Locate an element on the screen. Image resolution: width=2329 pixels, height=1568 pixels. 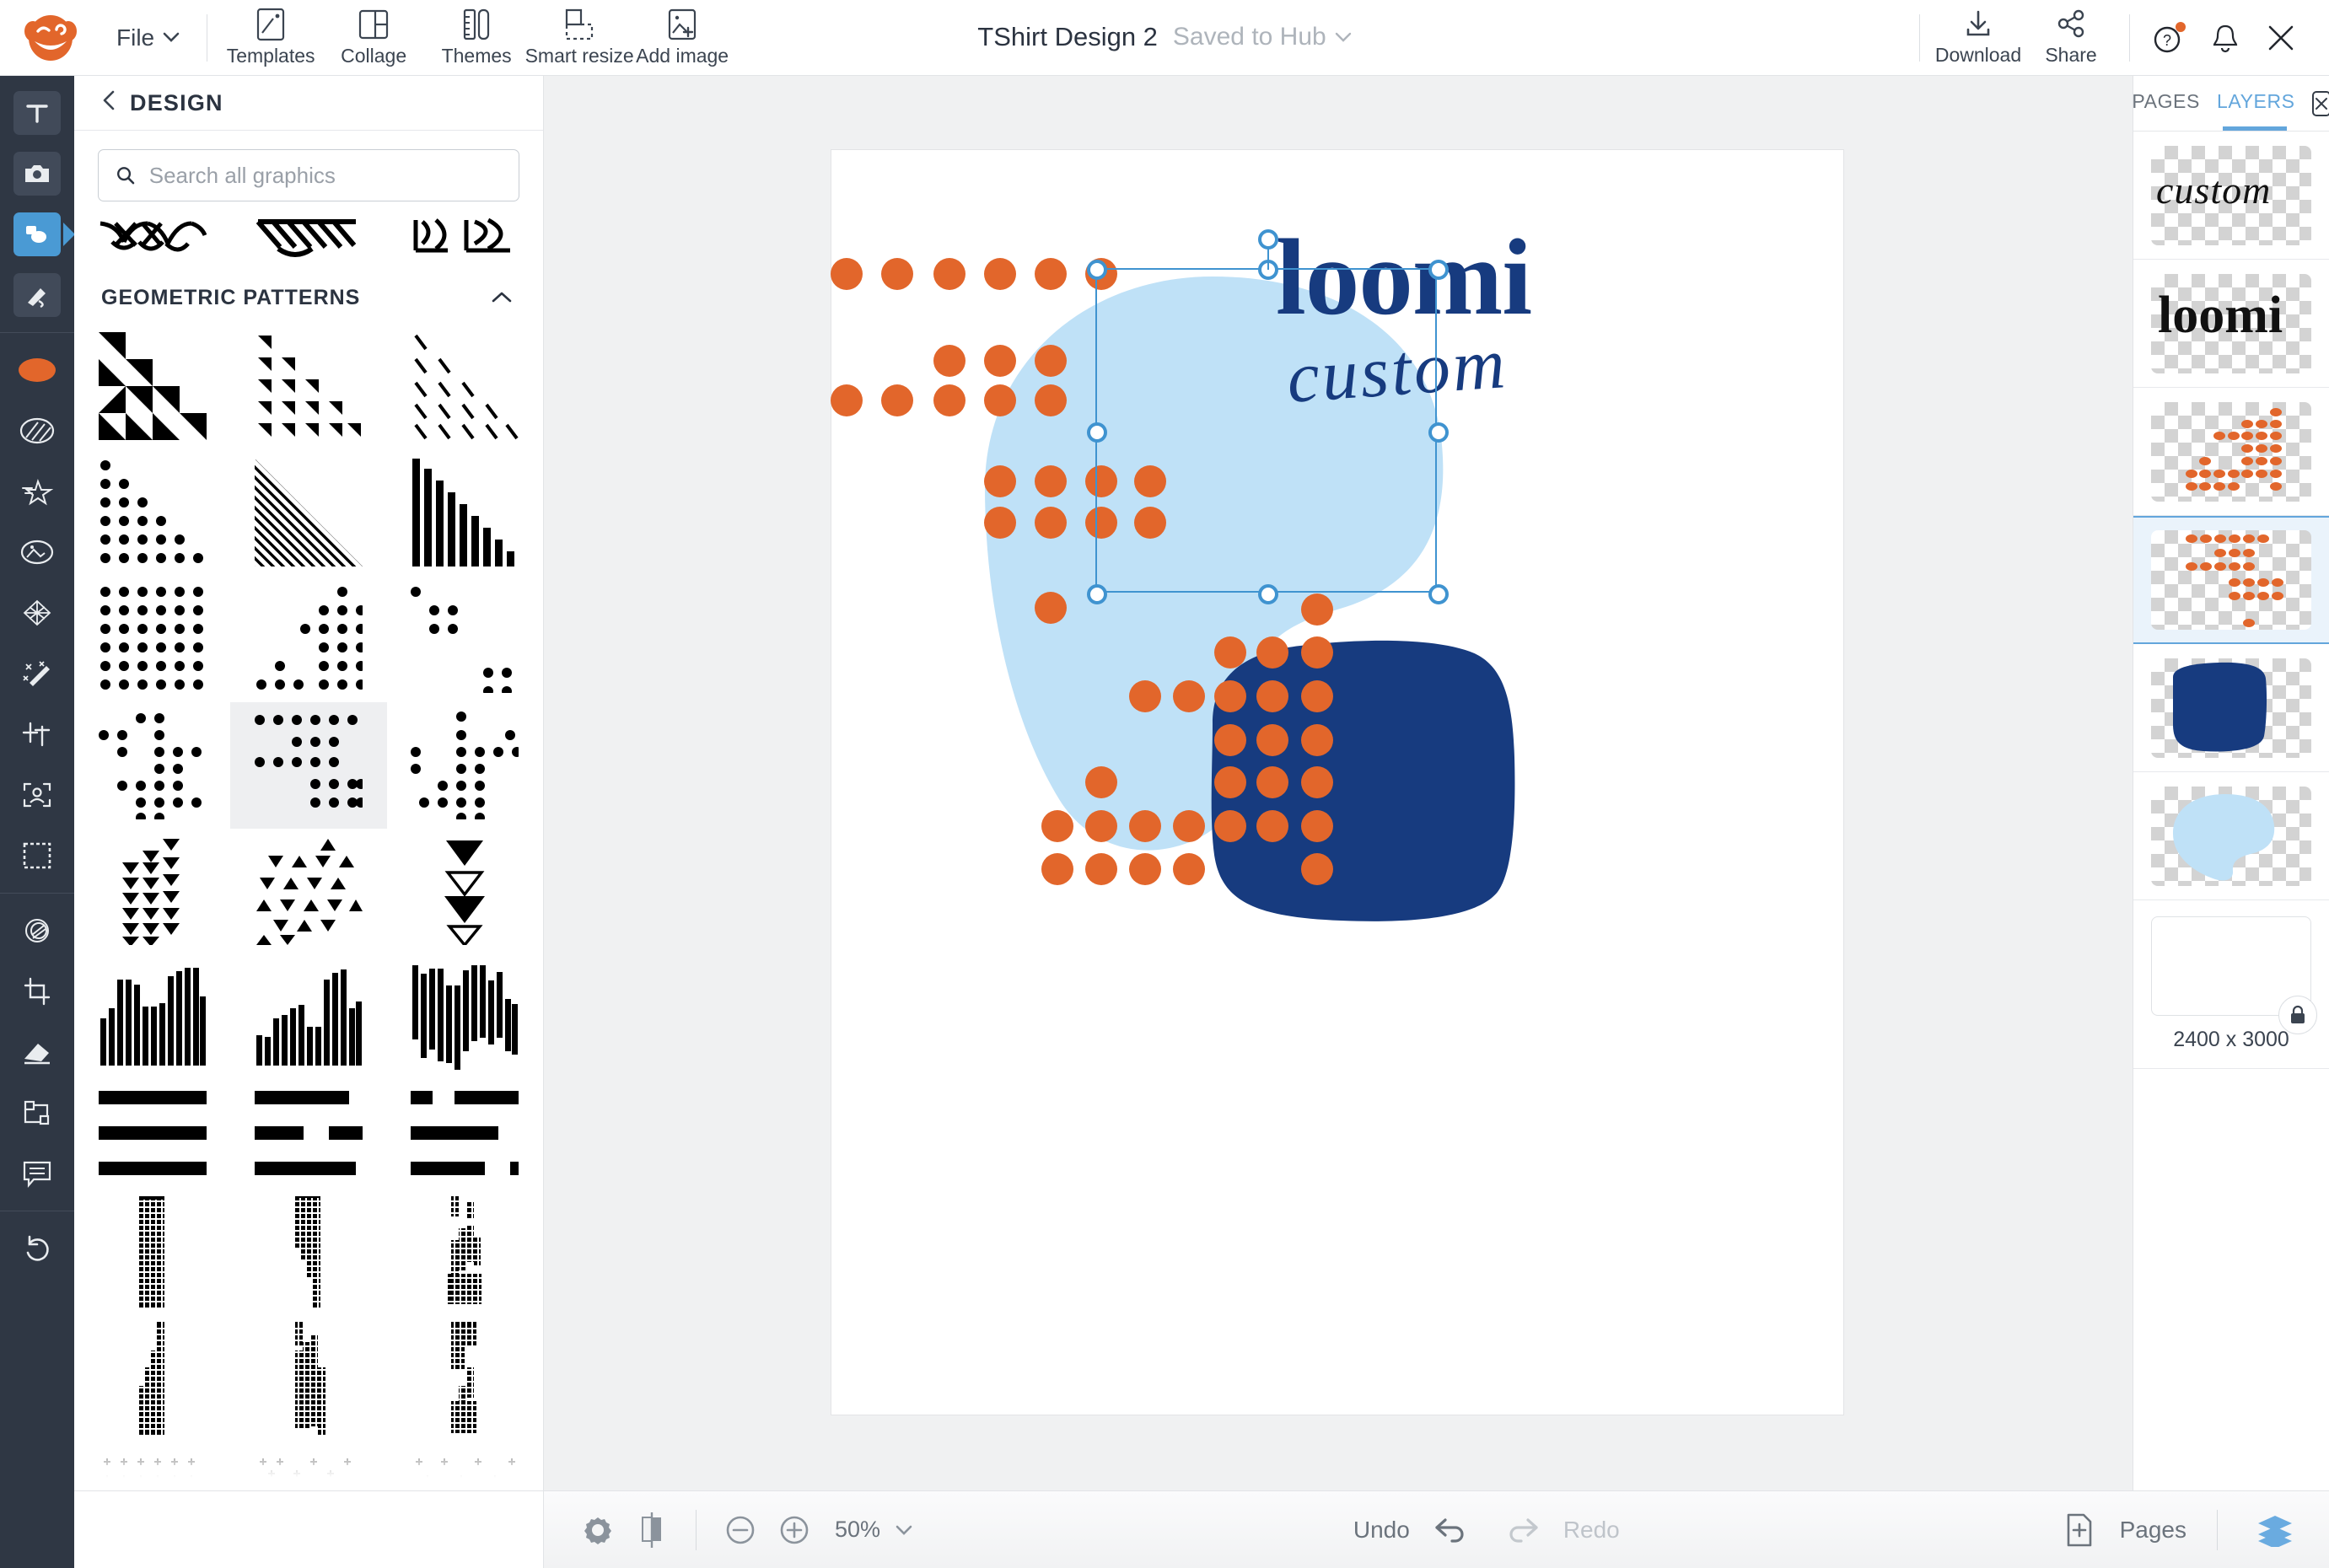
thumb-checker-triangle is located at coordinates (152, 386).